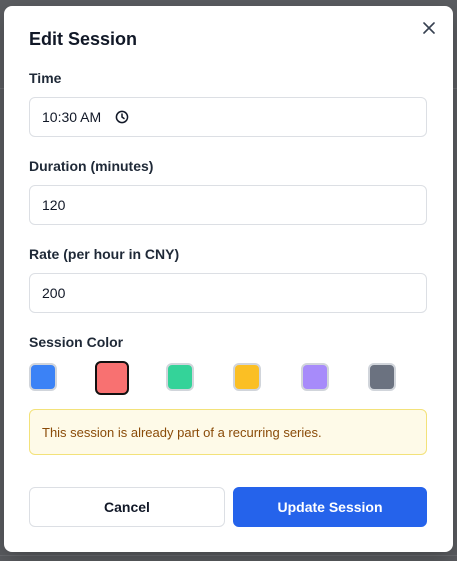 This screenshot has height=561, width=457. Describe the element at coordinates (76, 342) in the screenshot. I see `session-color-label: Session Color` at that location.